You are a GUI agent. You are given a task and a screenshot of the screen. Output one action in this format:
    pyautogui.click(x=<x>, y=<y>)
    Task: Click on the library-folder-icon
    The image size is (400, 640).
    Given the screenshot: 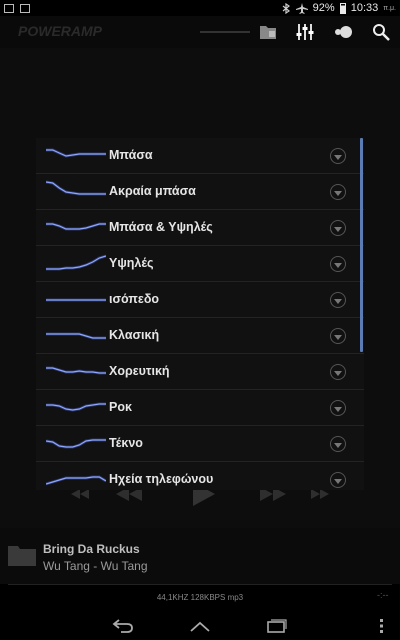 What is the action you would take?
    pyautogui.click(x=268, y=32)
    